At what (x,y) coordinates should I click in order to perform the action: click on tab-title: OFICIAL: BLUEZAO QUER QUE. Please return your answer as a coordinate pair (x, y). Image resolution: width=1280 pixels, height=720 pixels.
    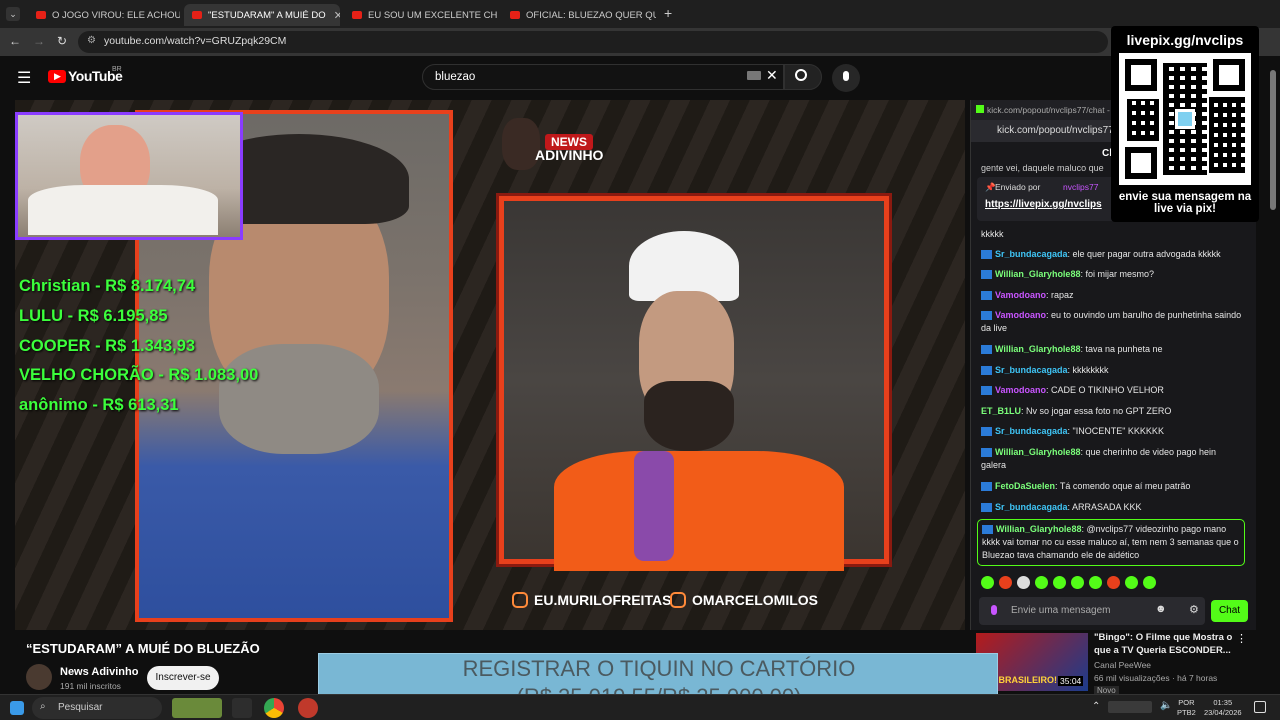
    Looking at the image, I should click on (591, 15).